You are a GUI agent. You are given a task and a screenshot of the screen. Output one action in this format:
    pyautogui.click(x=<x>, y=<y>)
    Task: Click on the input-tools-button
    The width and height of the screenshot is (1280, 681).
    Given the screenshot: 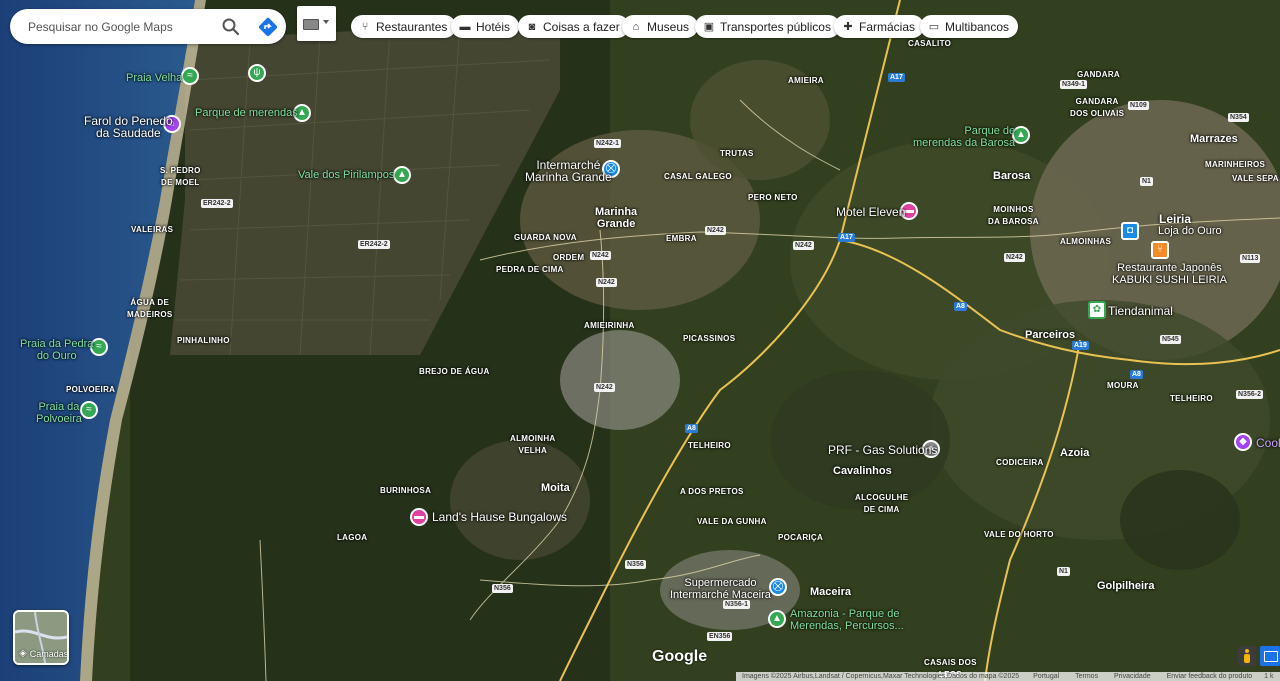 What is the action you would take?
    pyautogui.click(x=316, y=23)
    